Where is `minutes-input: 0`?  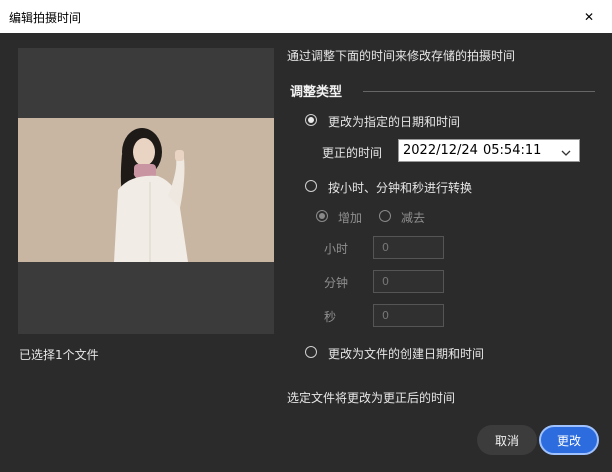 minutes-input: 0 is located at coordinates (408, 281).